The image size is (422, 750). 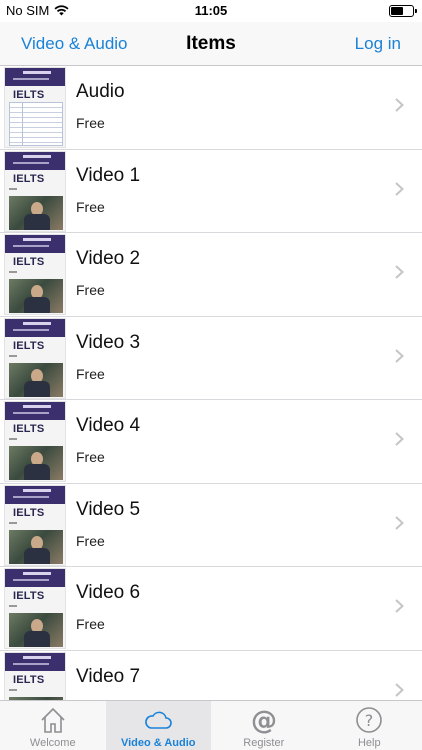 What do you see at coordinates (158, 720) in the screenshot?
I see `cloud-icon` at bounding box center [158, 720].